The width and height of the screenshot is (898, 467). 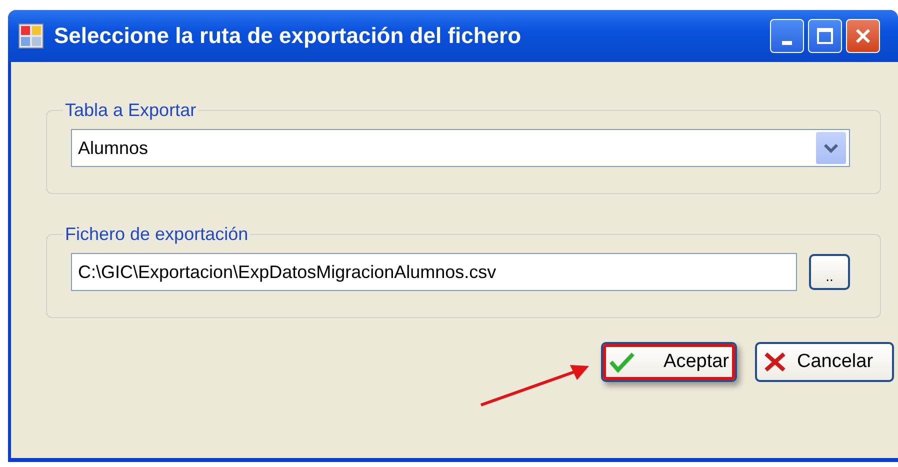 What do you see at coordinates (434, 272) in the screenshot?
I see `file-path-field: C:\GIC\Exportacion\ExpDatosMigracionAlumnos.csv` at bounding box center [434, 272].